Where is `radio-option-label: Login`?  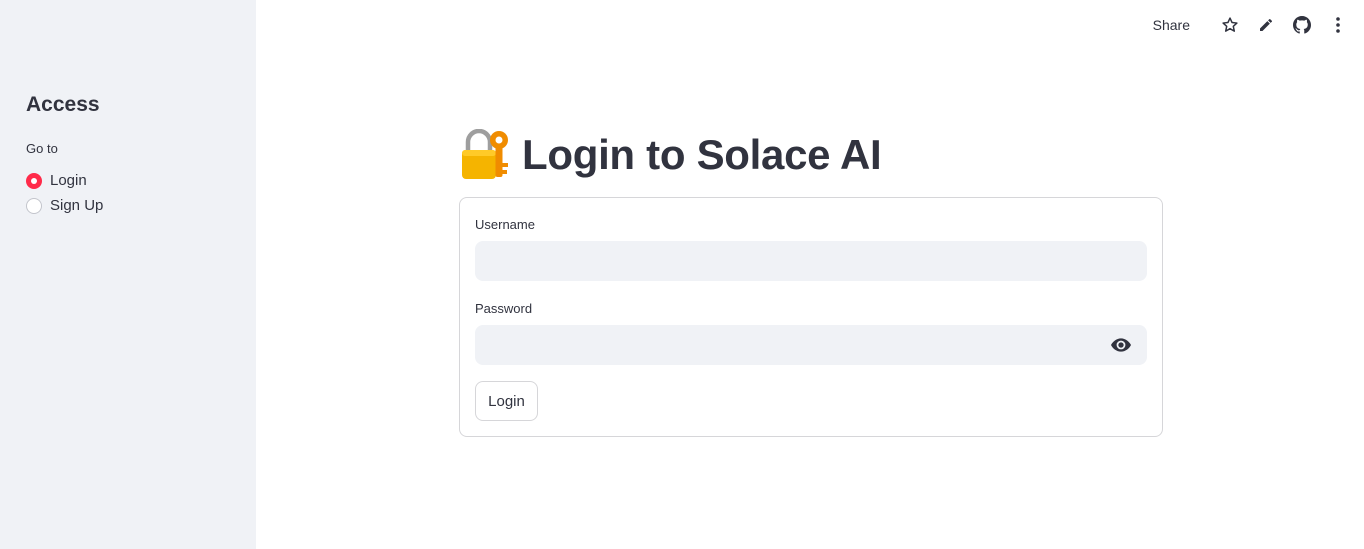
radio-option-label: Login is located at coordinates (68, 180).